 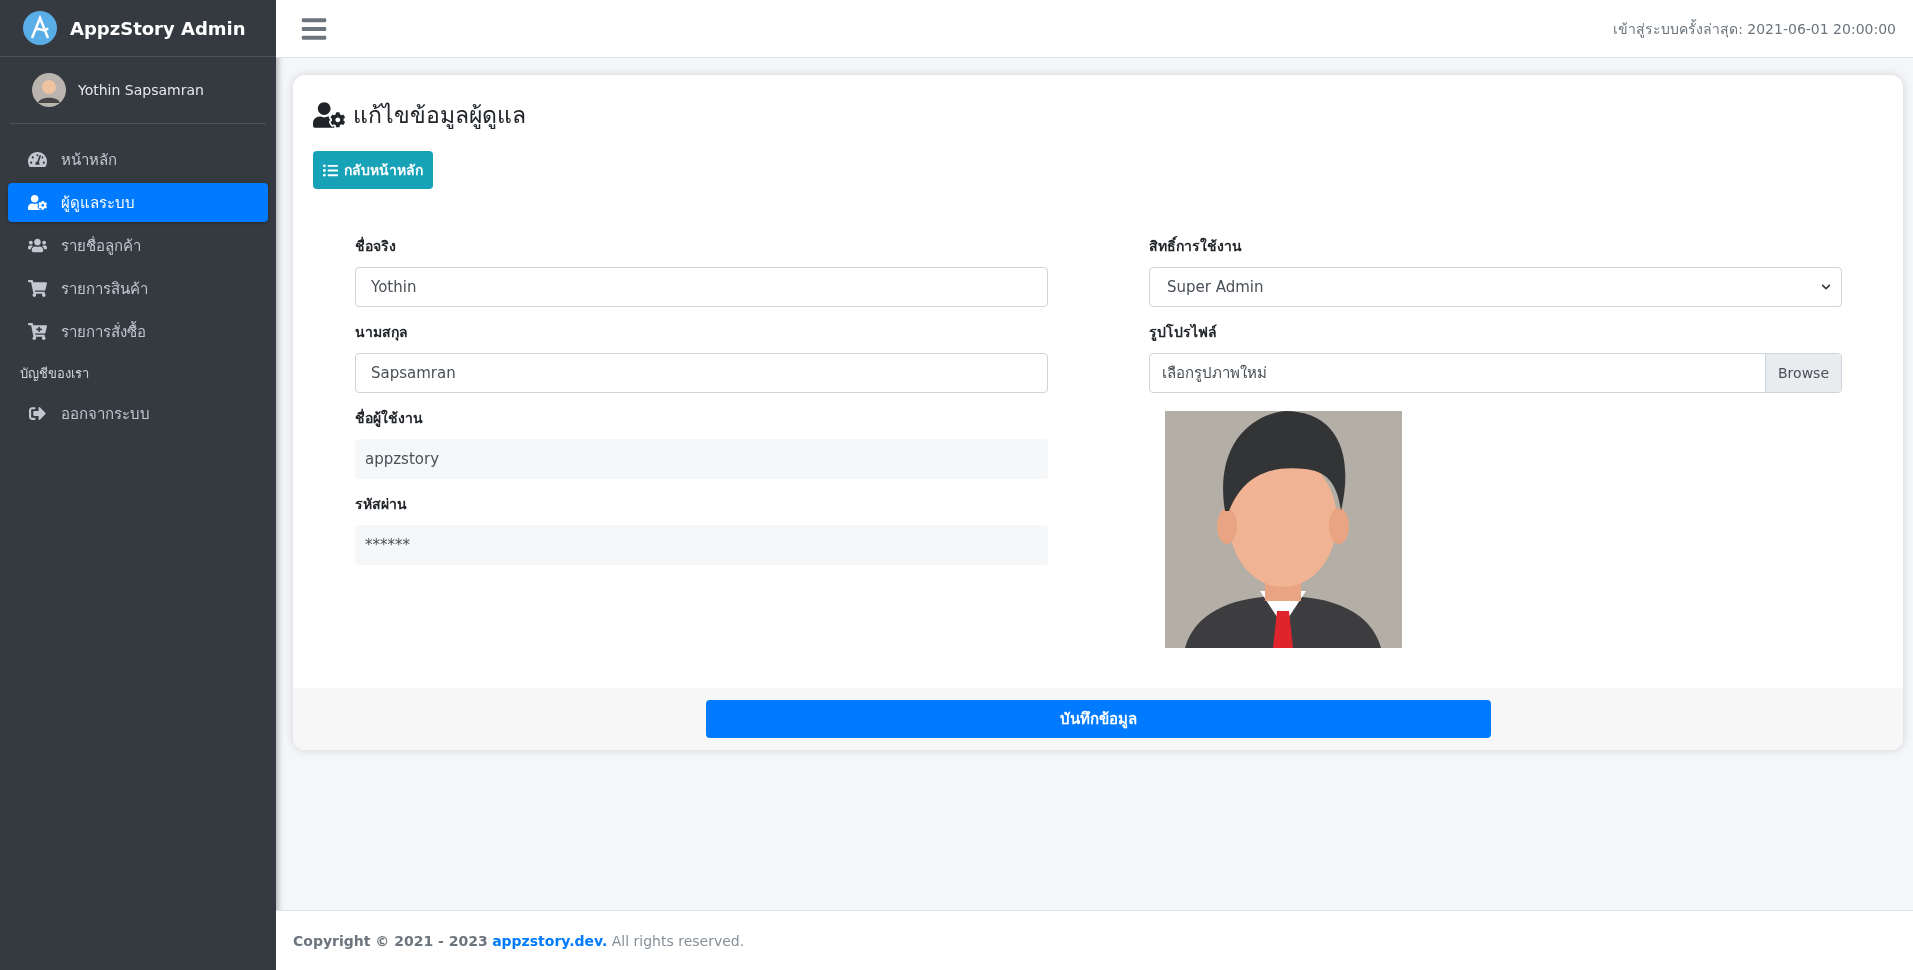 What do you see at coordinates (37, 413) in the screenshot?
I see `sign-out-icon` at bounding box center [37, 413].